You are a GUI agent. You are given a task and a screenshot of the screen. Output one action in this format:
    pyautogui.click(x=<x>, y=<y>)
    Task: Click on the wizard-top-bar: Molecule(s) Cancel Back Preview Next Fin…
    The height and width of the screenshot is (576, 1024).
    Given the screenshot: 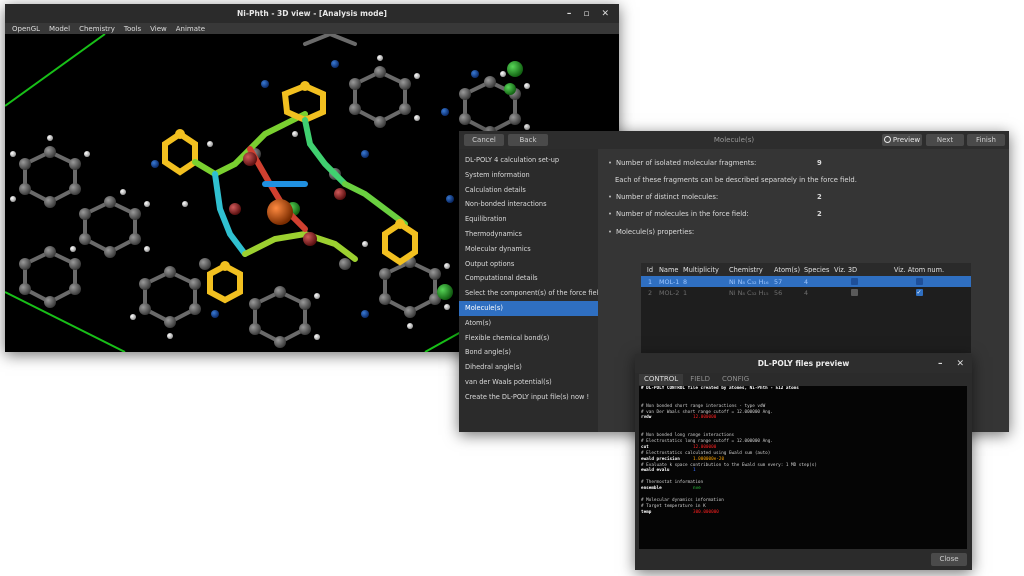 What is the action you would take?
    pyautogui.click(x=734, y=140)
    